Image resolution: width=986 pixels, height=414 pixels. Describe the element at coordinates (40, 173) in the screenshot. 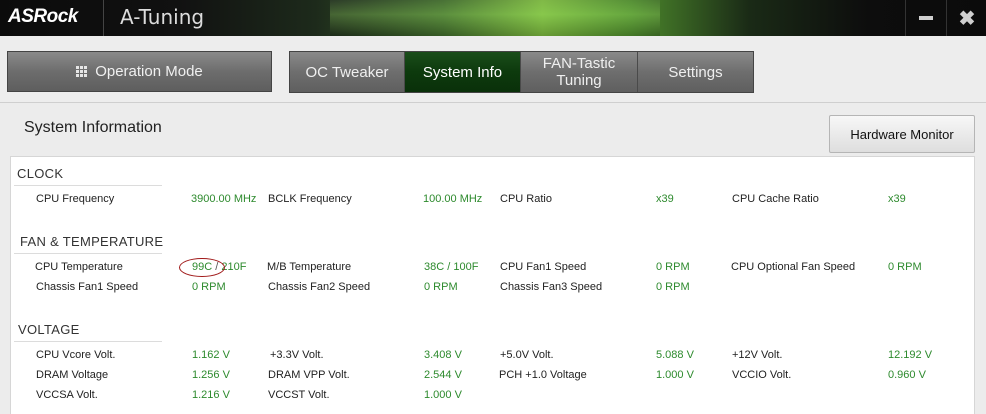

I see `clock-group-title: CLOCK` at that location.